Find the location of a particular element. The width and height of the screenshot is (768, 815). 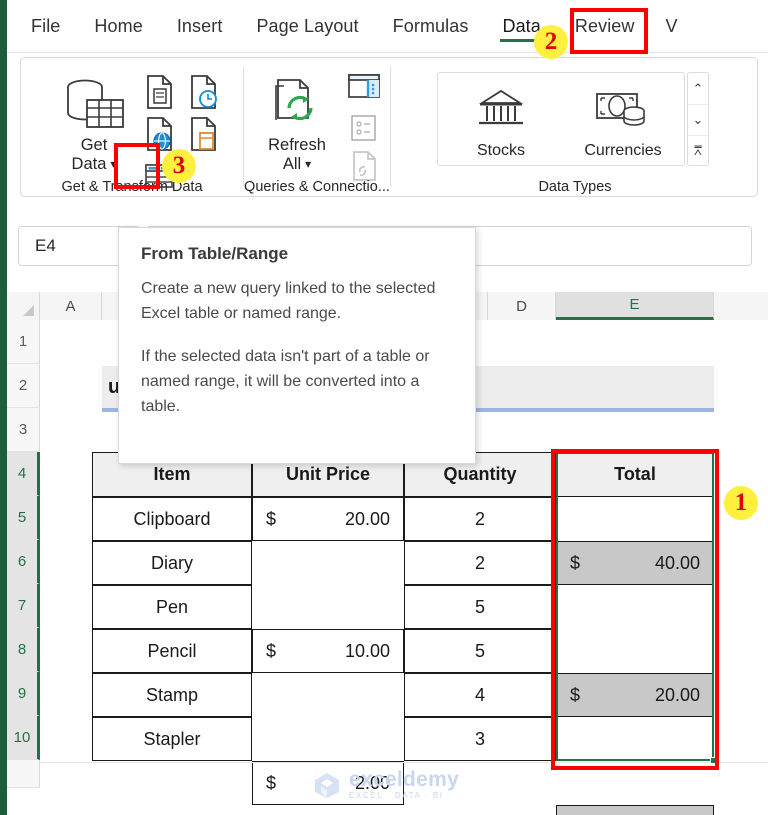

tab-formulas: Formulas is located at coordinates (431, 26).